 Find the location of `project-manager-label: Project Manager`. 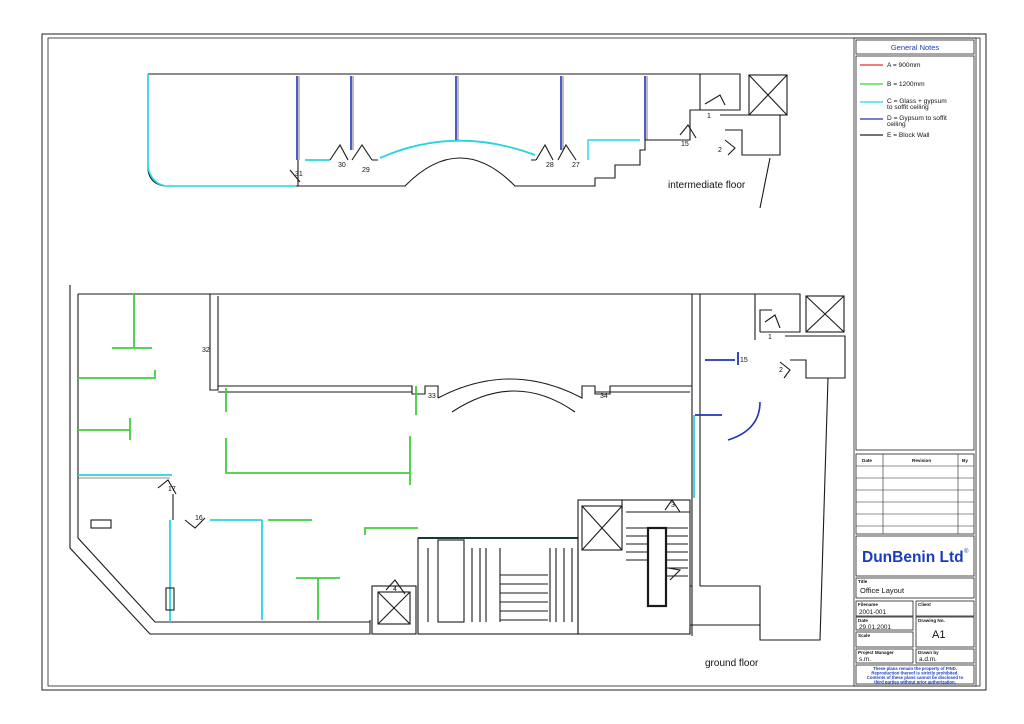

project-manager-label: Project Manager is located at coordinates (876, 652).